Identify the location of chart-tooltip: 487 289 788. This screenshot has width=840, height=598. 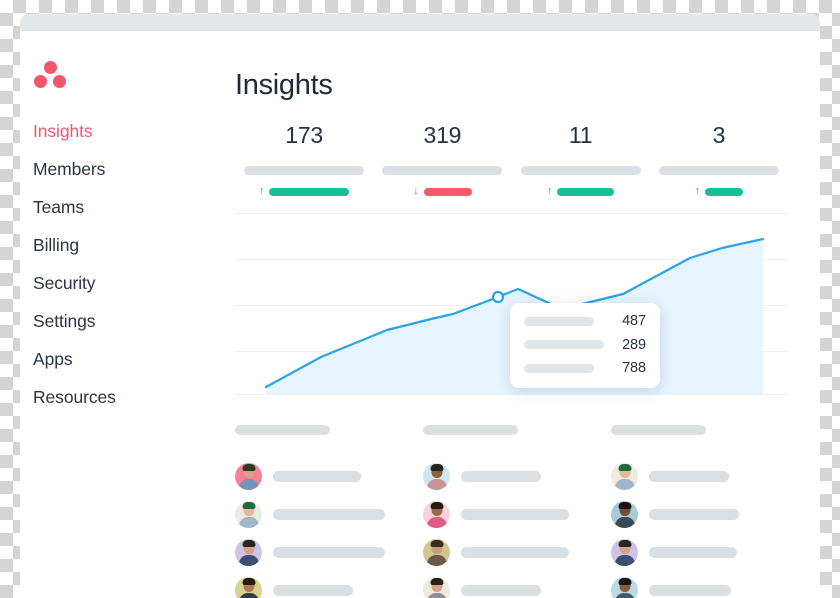
(585, 345).